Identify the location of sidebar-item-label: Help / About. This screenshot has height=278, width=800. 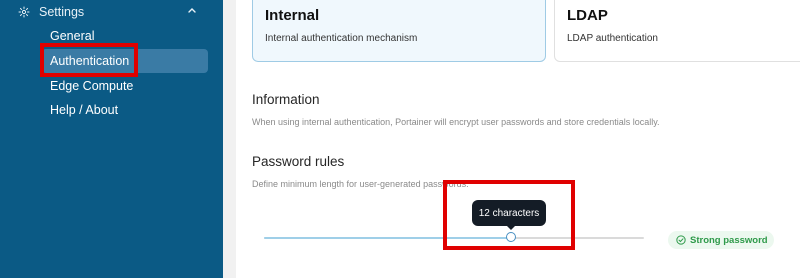
(84, 110).